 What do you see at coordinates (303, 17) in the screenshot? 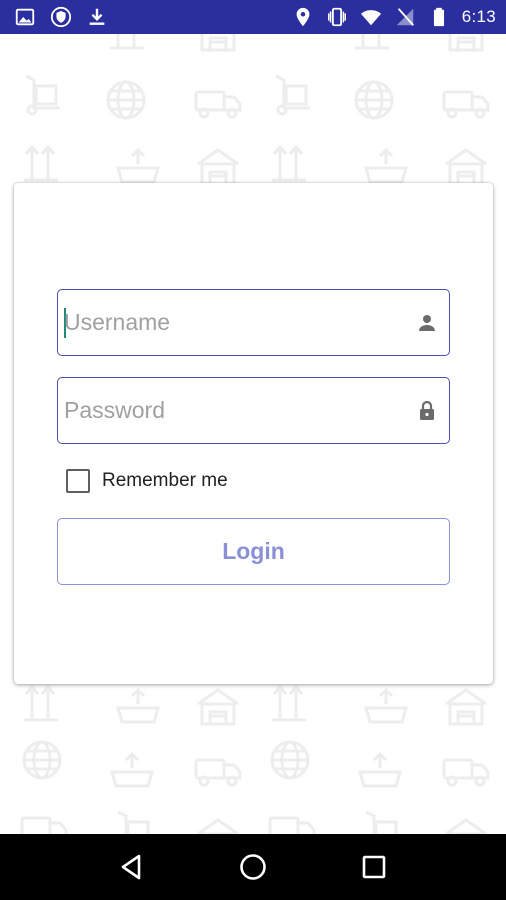
I see `location-icon` at bounding box center [303, 17].